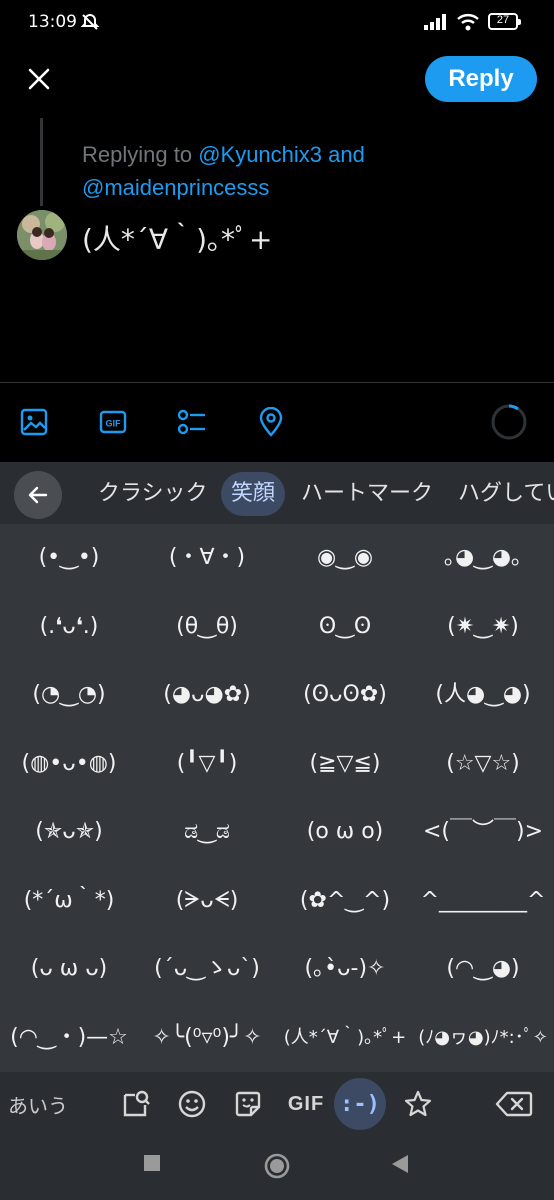 The image size is (554, 1200). Describe the element at coordinates (360, 1104) in the screenshot. I see `emoticon-button: :-)` at that location.